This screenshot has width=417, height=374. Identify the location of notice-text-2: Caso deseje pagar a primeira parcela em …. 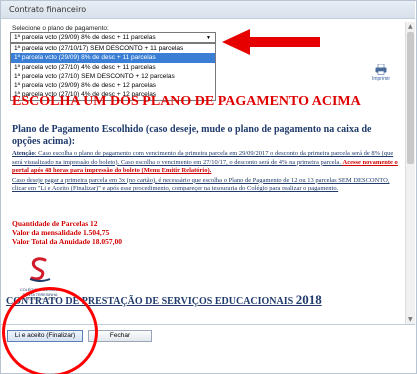
(201, 184).